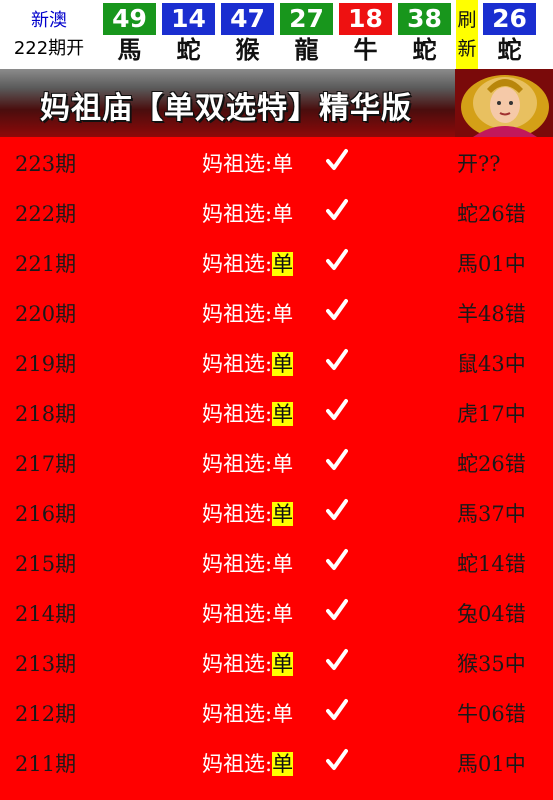  What do you see at coordinates (46, 764) in the screenshot?
I see `period-label: 211期` at bounding box center [46, 764].